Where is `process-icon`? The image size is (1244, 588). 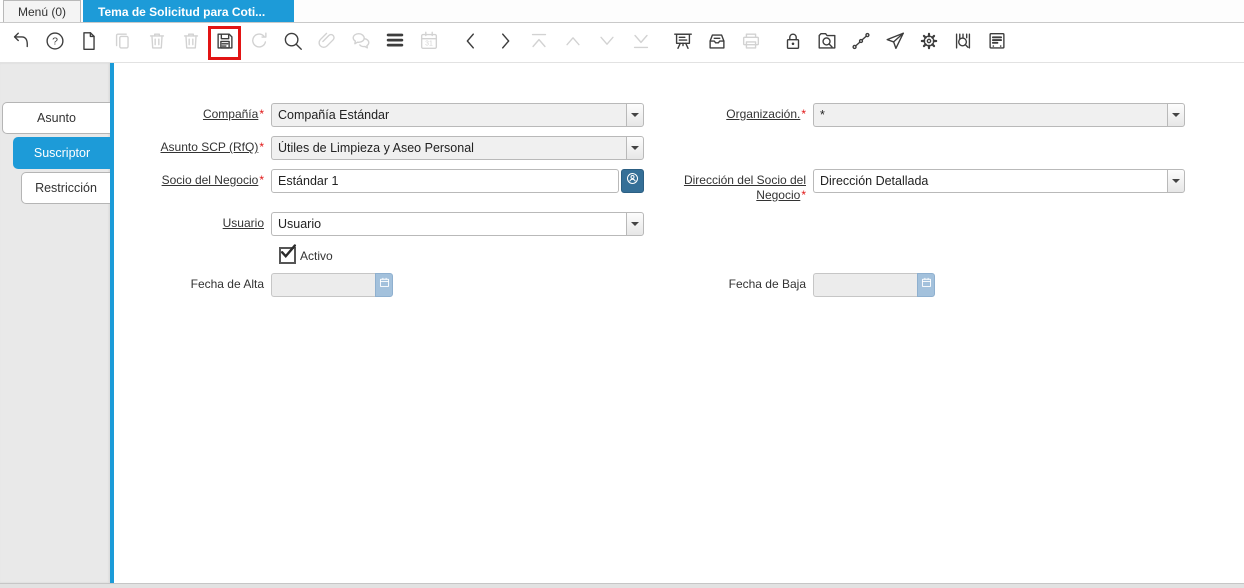 process-icon is located at coordinates (929, 42).